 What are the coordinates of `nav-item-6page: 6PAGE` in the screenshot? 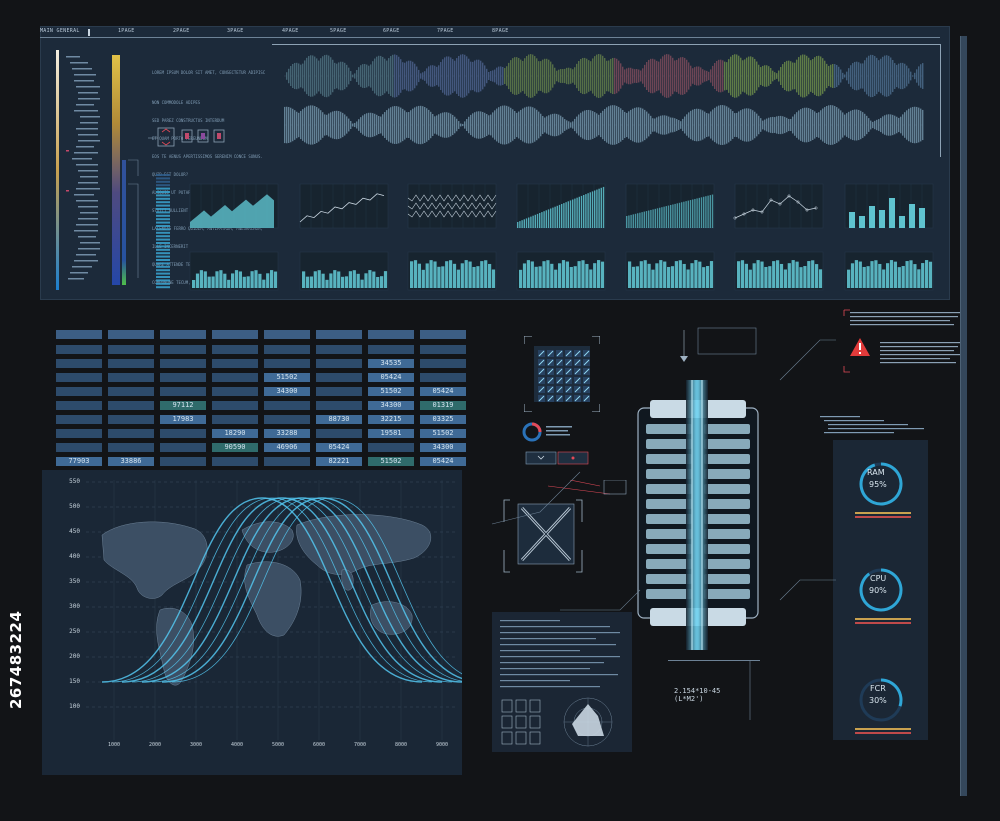 It's located at (391, 31).